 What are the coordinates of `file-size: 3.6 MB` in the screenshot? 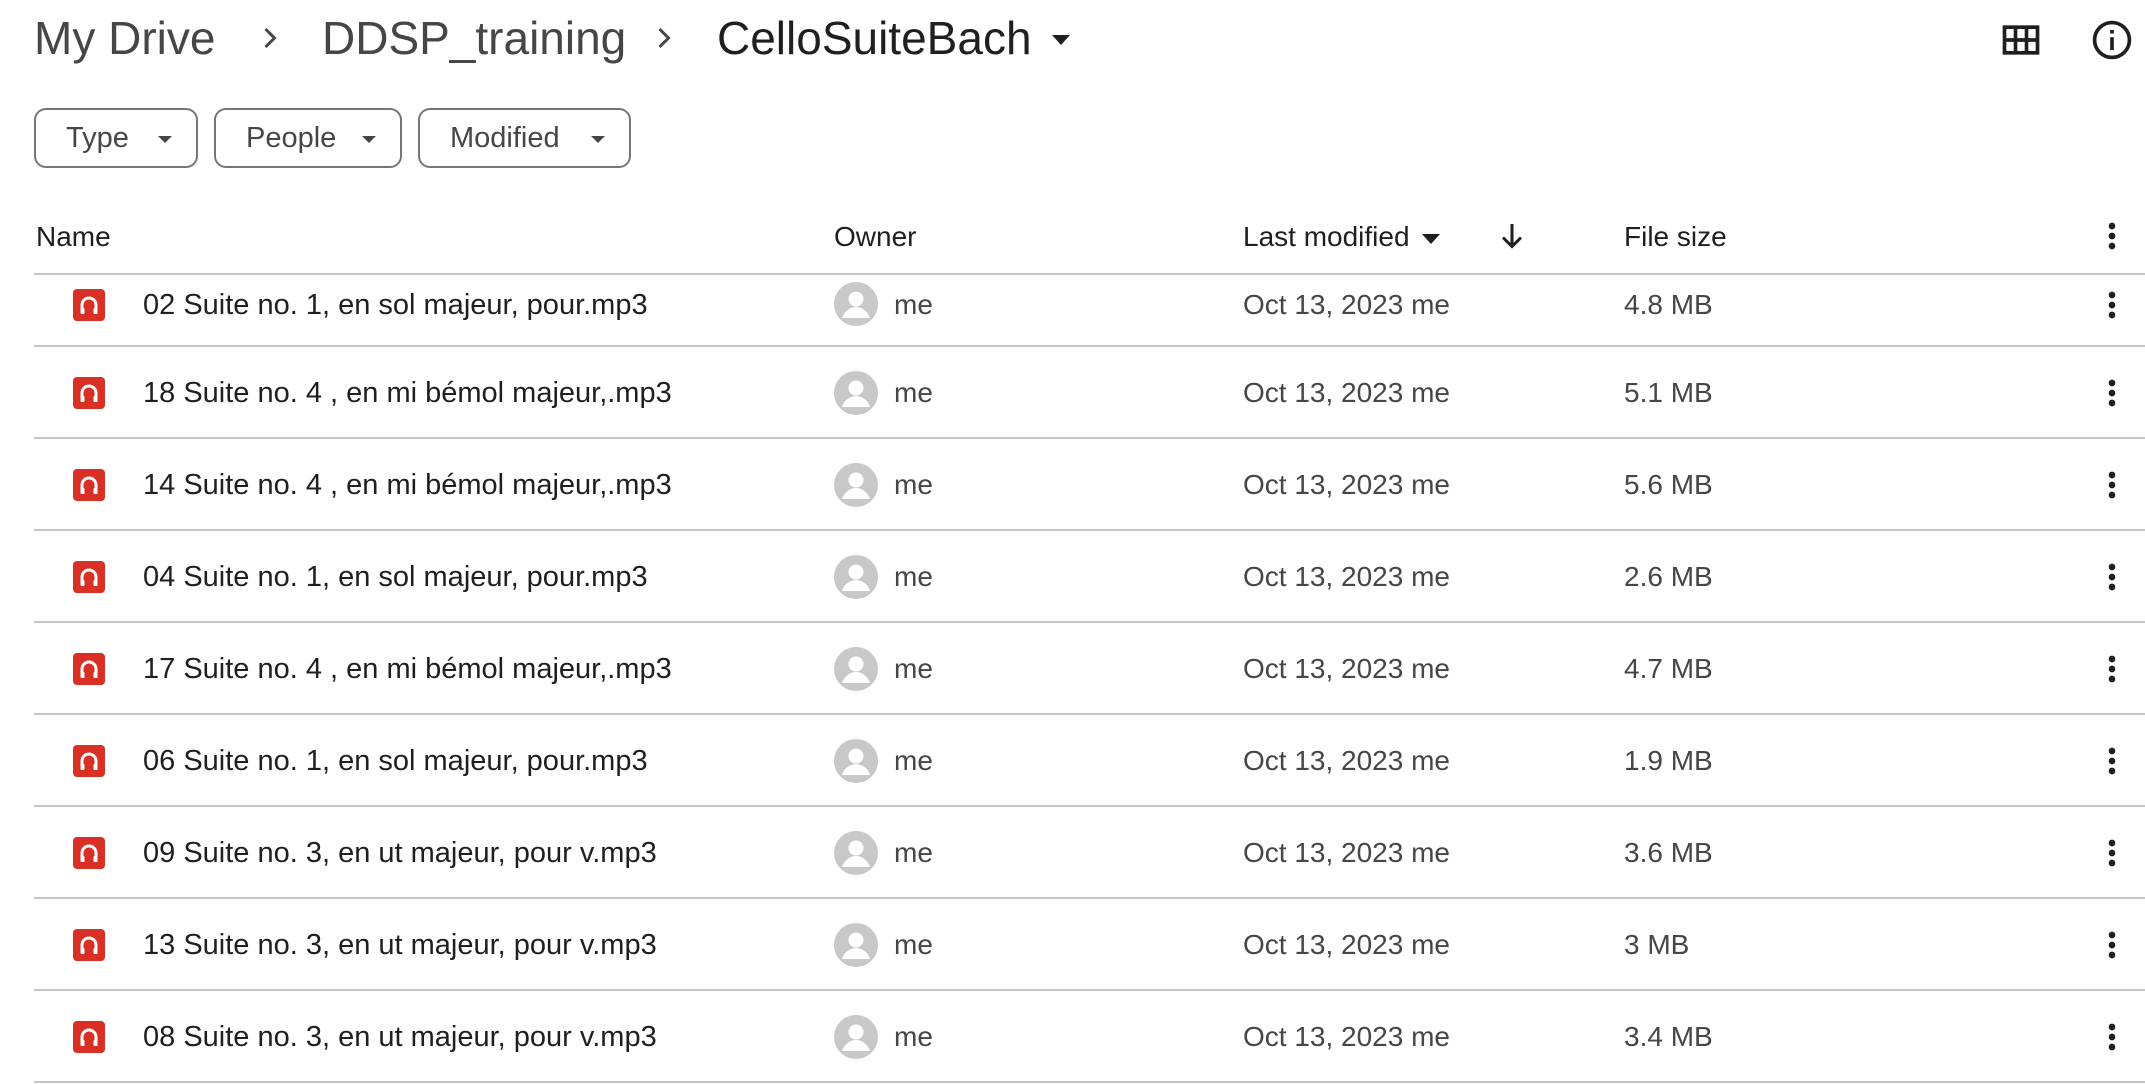 It's located at (1668, 852).